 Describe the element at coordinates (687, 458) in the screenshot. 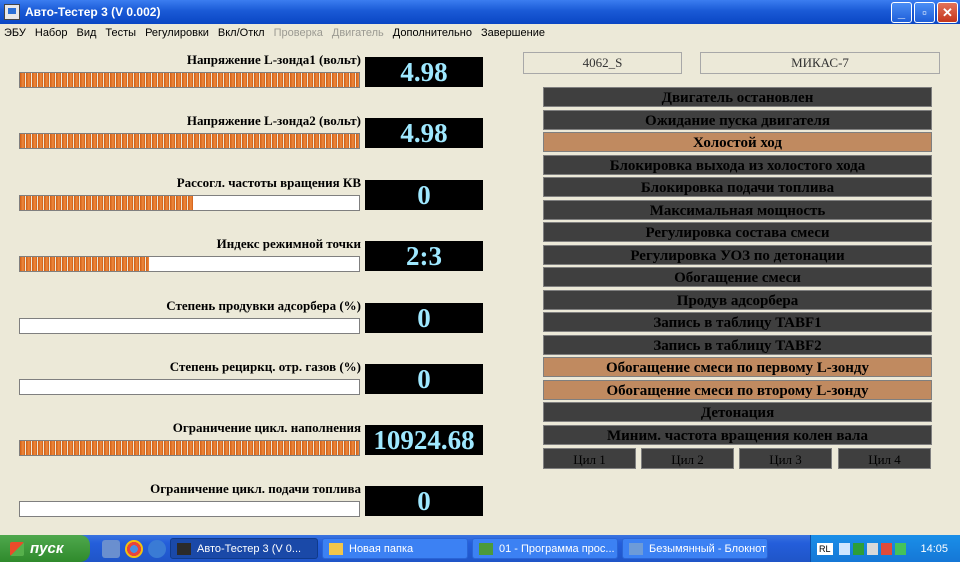

I see `cylinder-indicator: Цил 2` at that location.